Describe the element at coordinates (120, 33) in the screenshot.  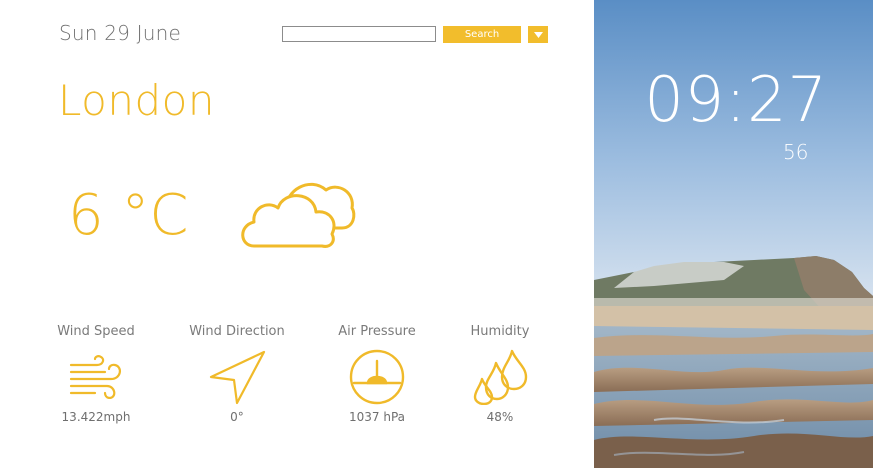
I see `current-date: Sun 29 June` at that location.